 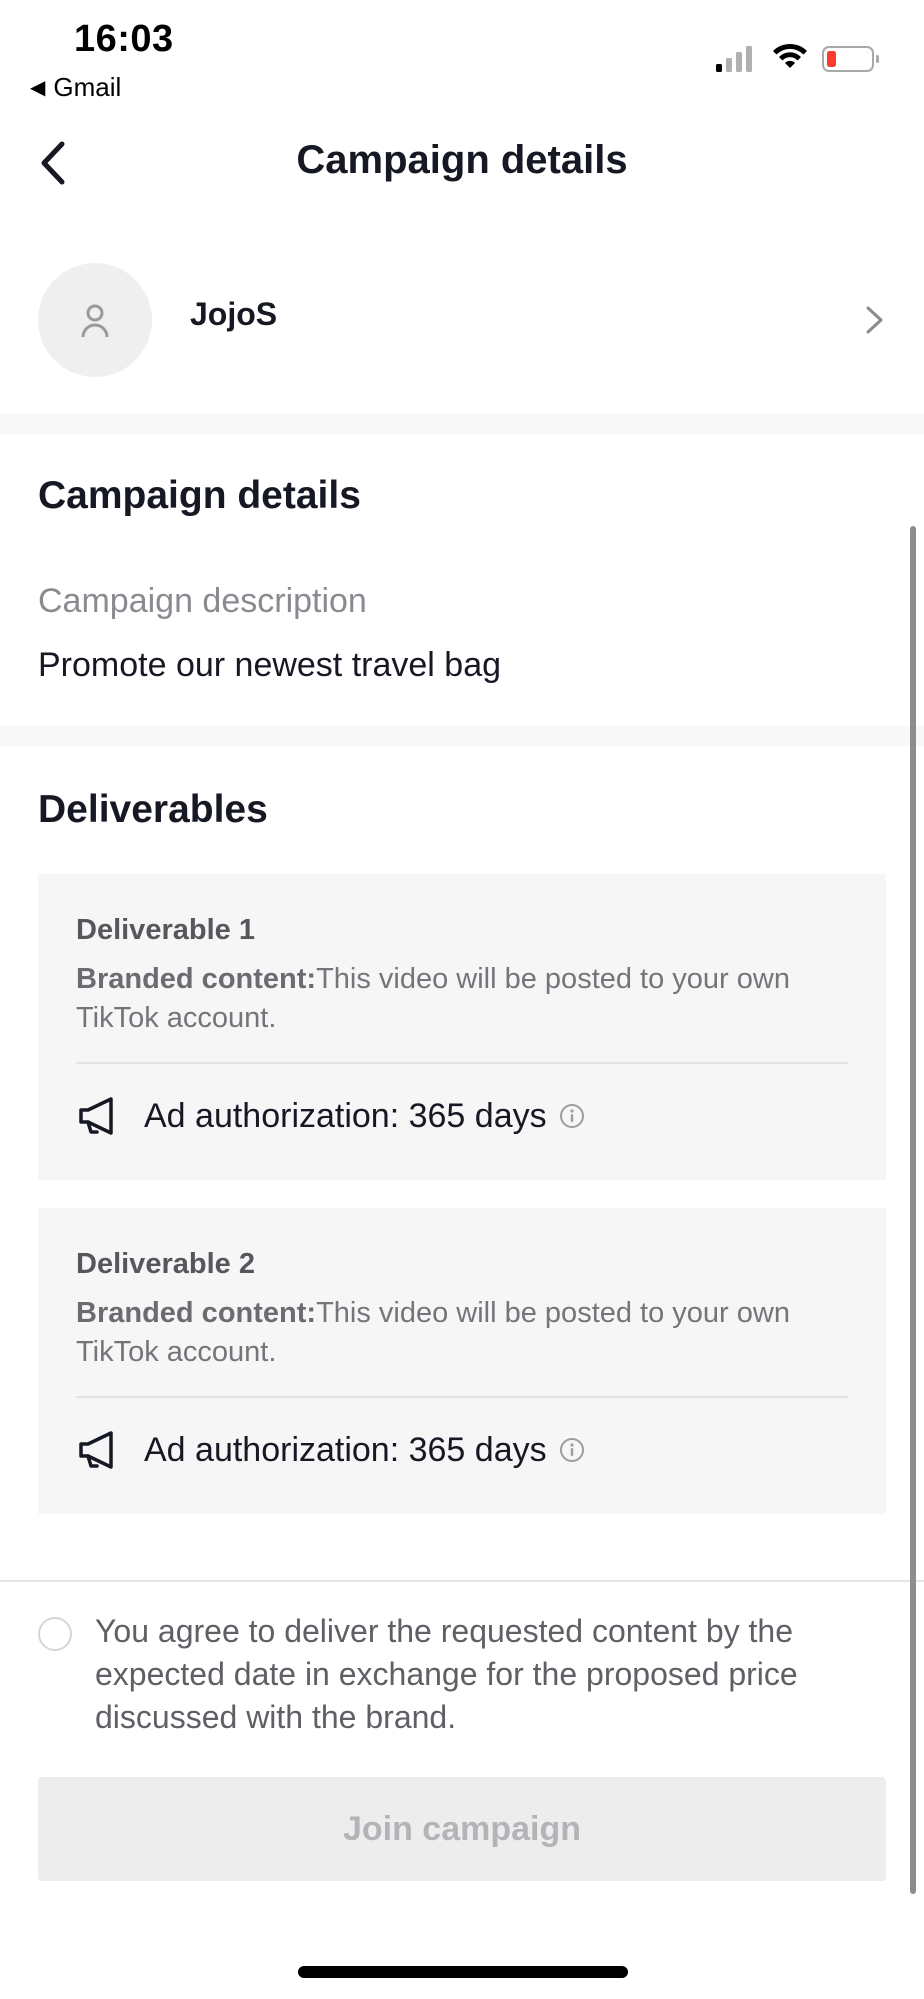 What do you see at coordinates (38, 88) in the screenshot?
I see `back-triangle-icon: ◀` at bounding box center [38, 88].